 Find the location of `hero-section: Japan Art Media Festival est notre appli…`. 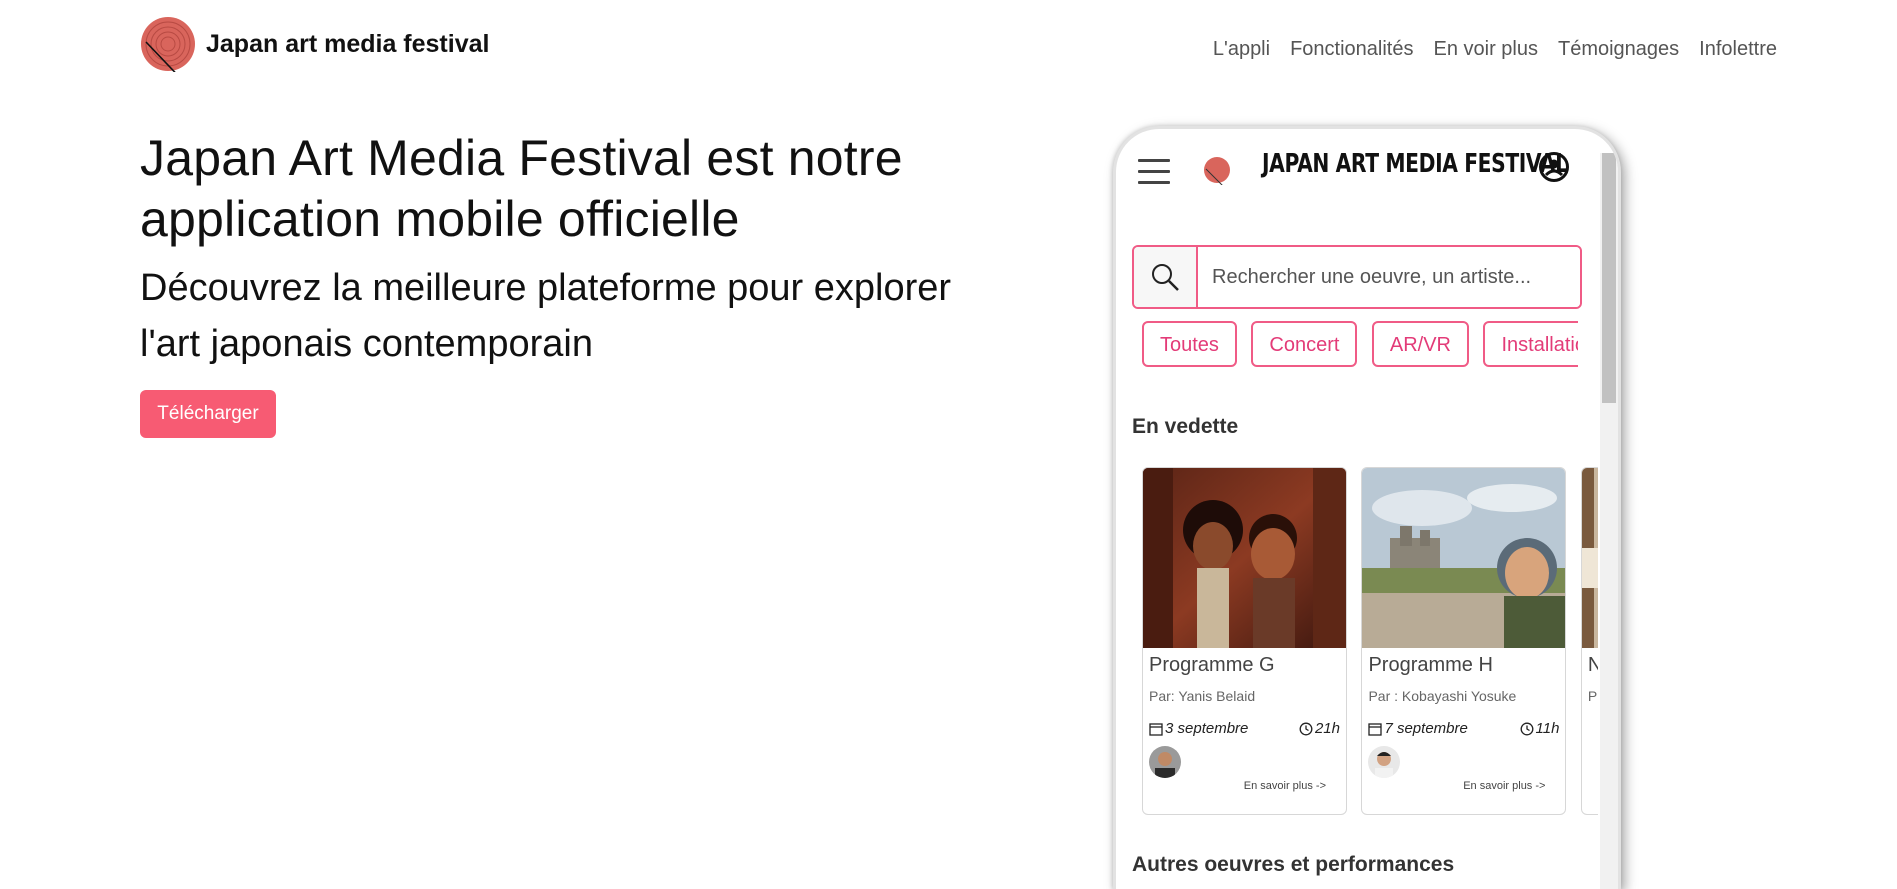

hero-section: Japan Art Media Festival est notre appli… is located at coordinates (560, 250).